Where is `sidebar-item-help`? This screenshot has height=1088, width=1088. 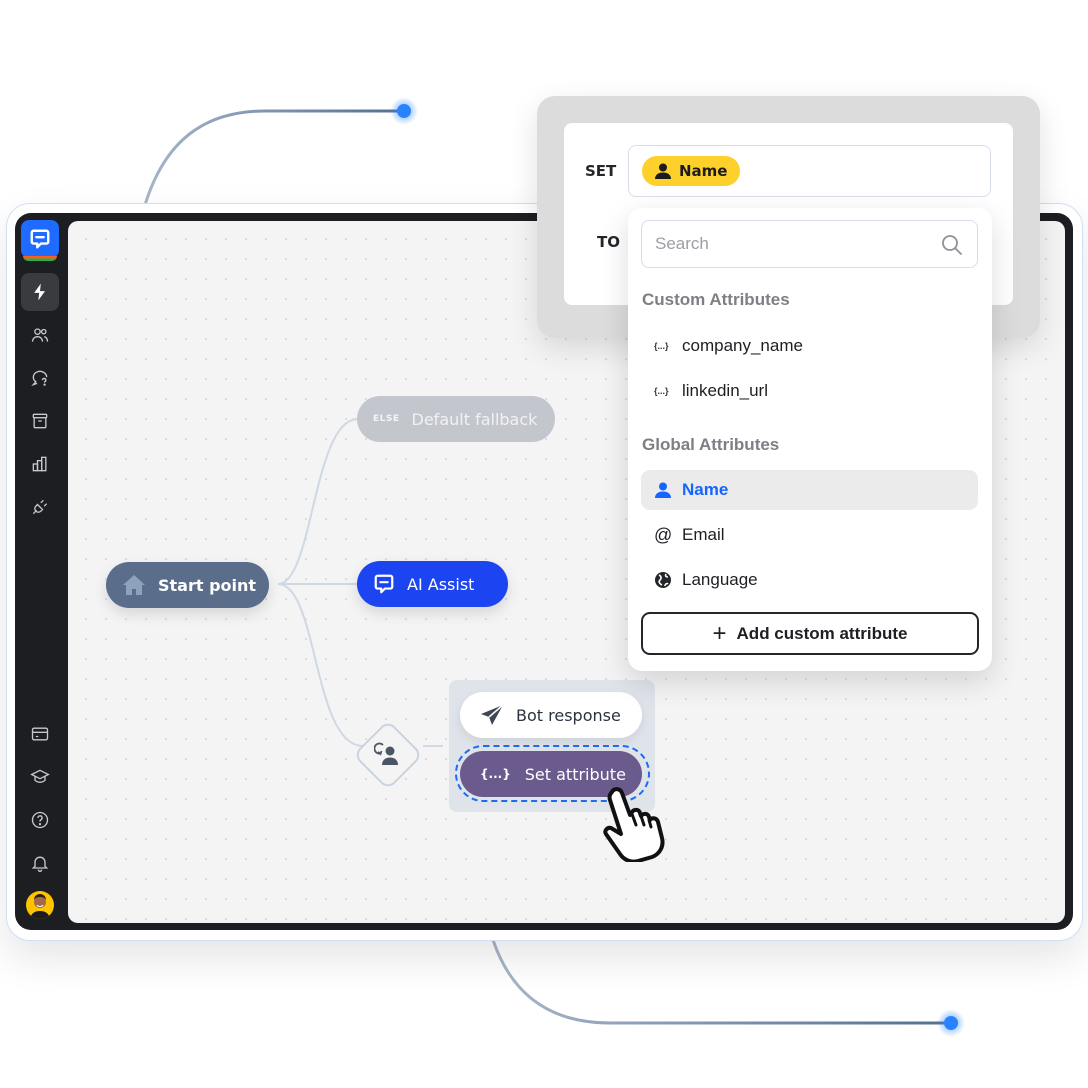 sidebar-item-help is located at coordinates (40, 820).